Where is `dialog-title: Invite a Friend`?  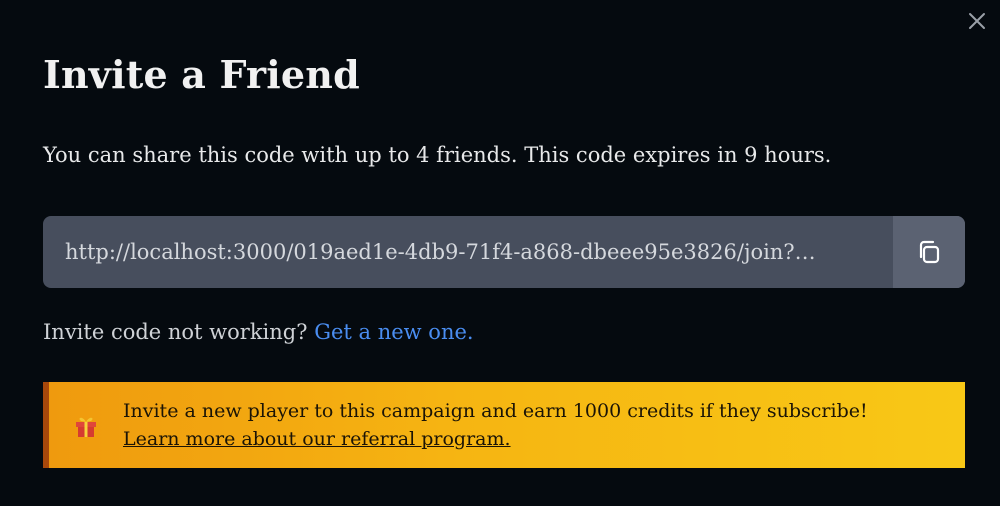
dialog-title: Invite a Friend is located at coordinates (201, 74).